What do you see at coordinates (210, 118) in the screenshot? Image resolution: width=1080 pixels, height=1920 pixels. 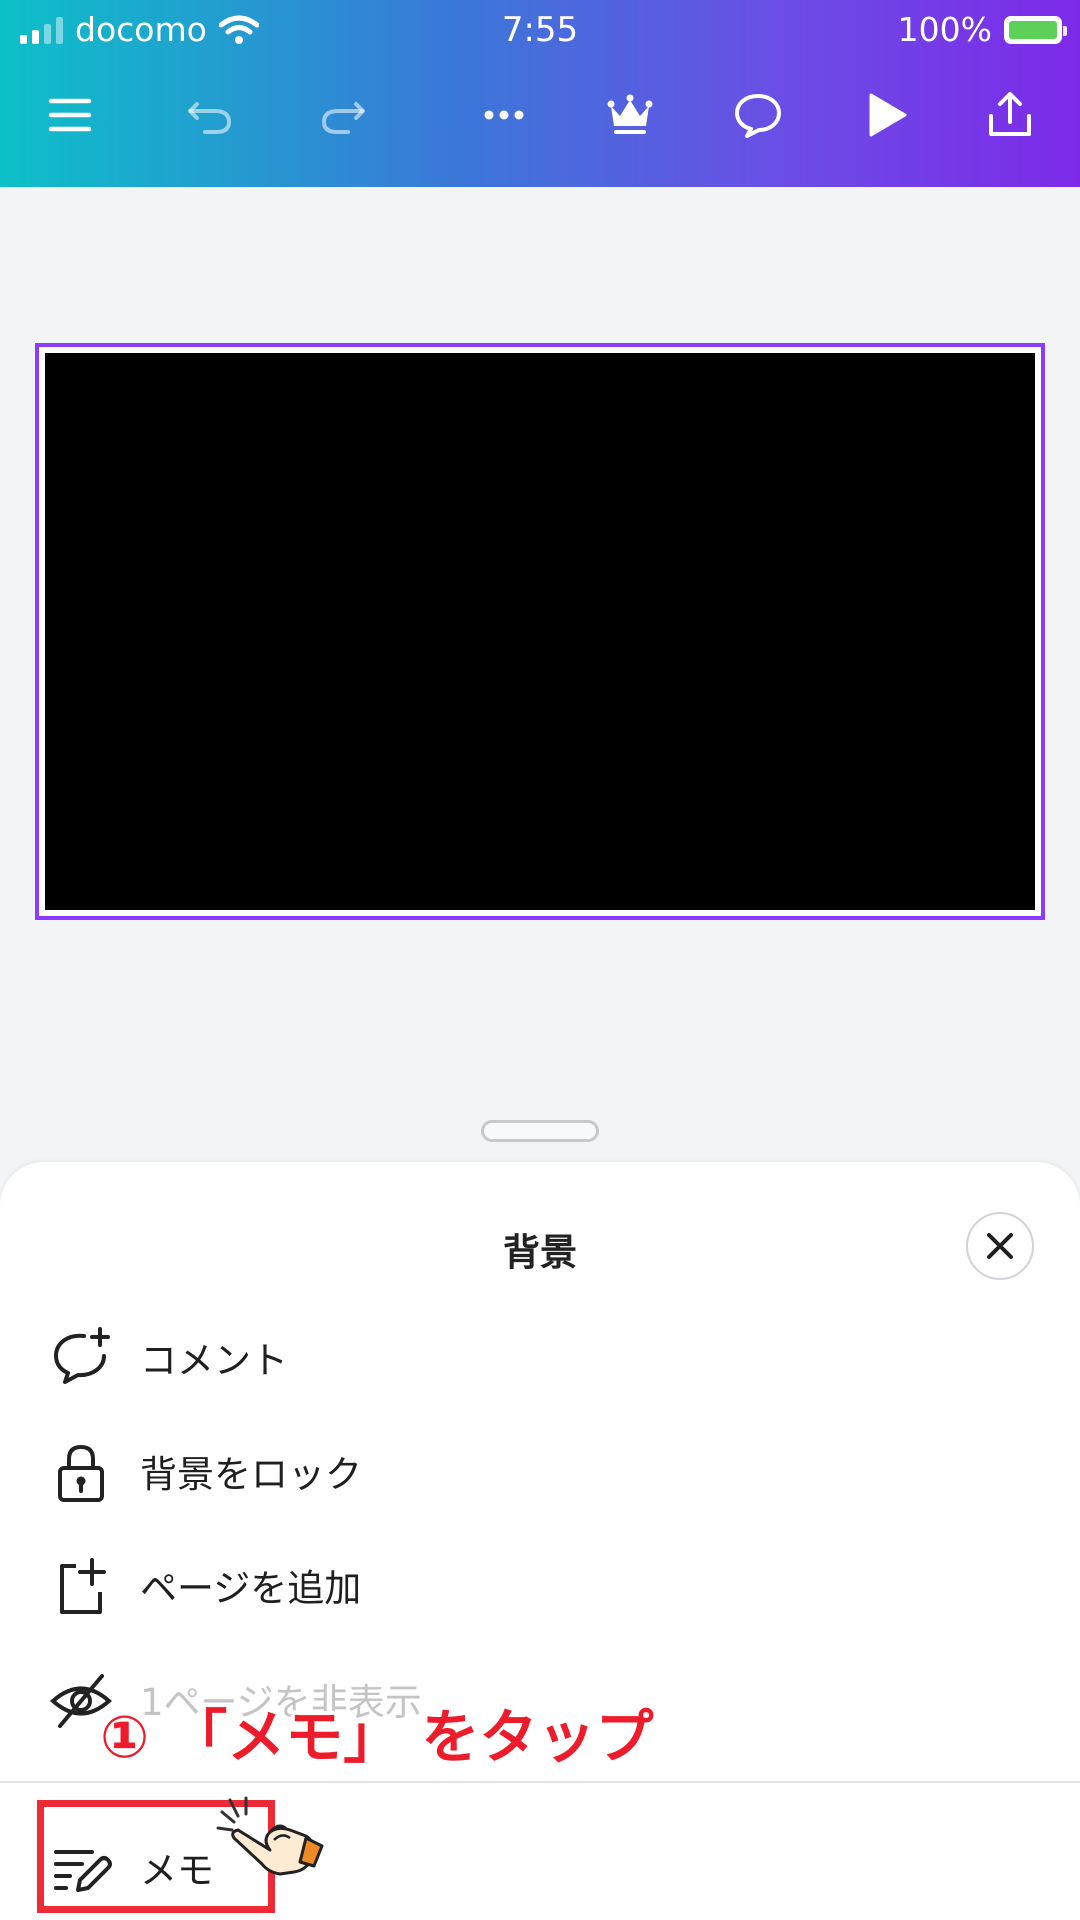 I see `undo-icon` at bounding box center [210, 118].